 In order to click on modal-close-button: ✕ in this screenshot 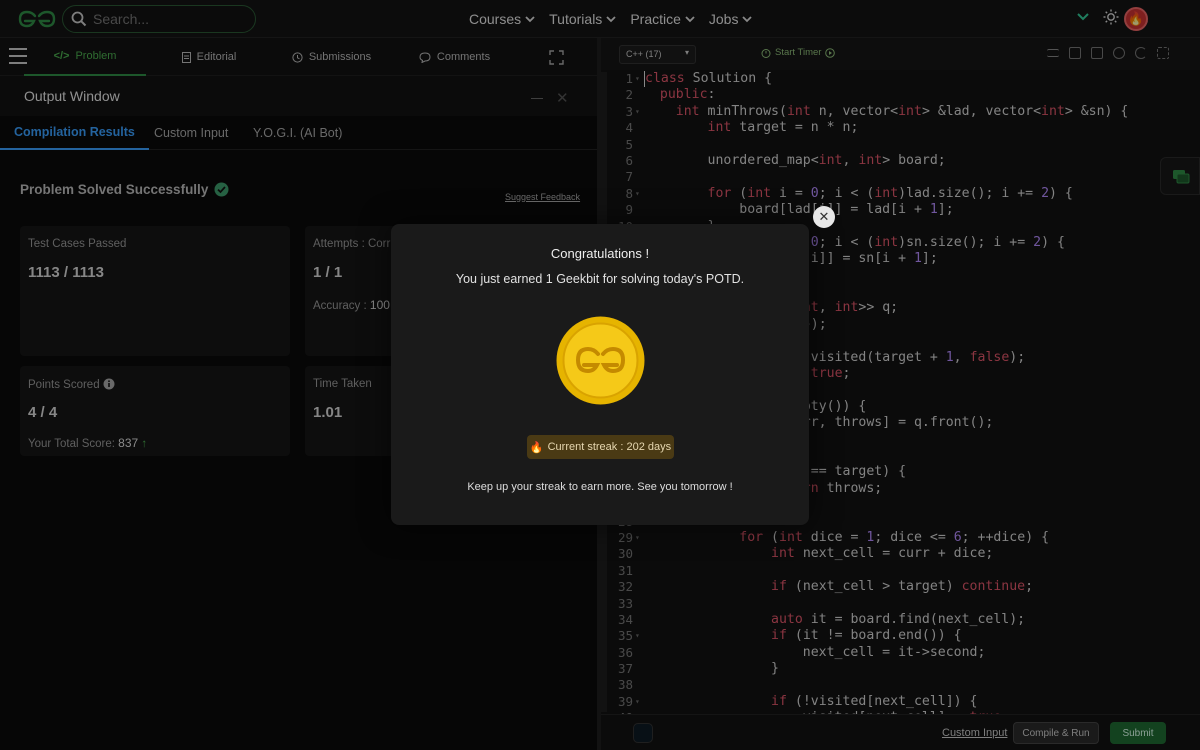, I will do `click(824, 217)`.